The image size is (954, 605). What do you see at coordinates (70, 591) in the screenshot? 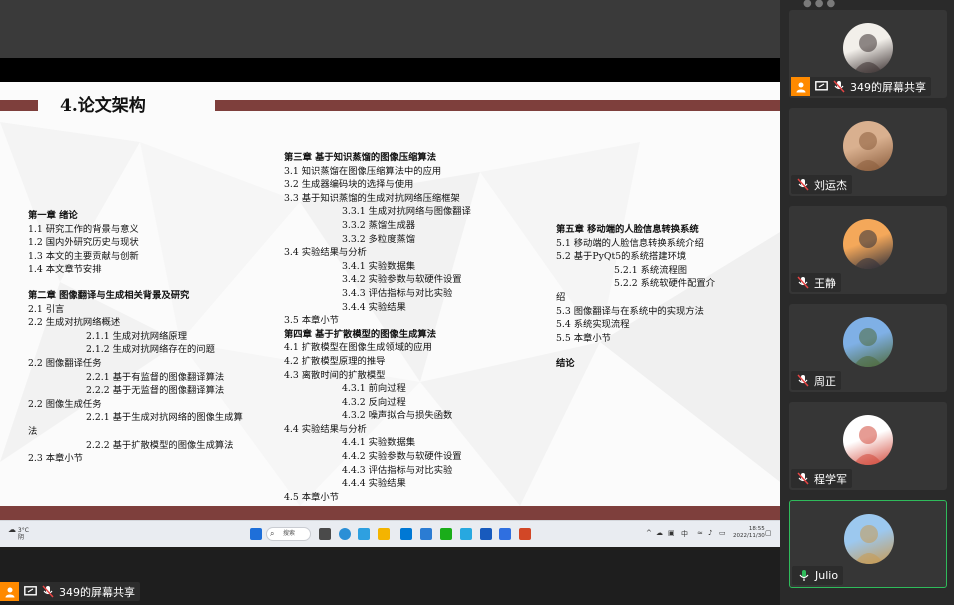
I see `sharer-label: 349的屏幕共享` at bounding box center [70, 591].